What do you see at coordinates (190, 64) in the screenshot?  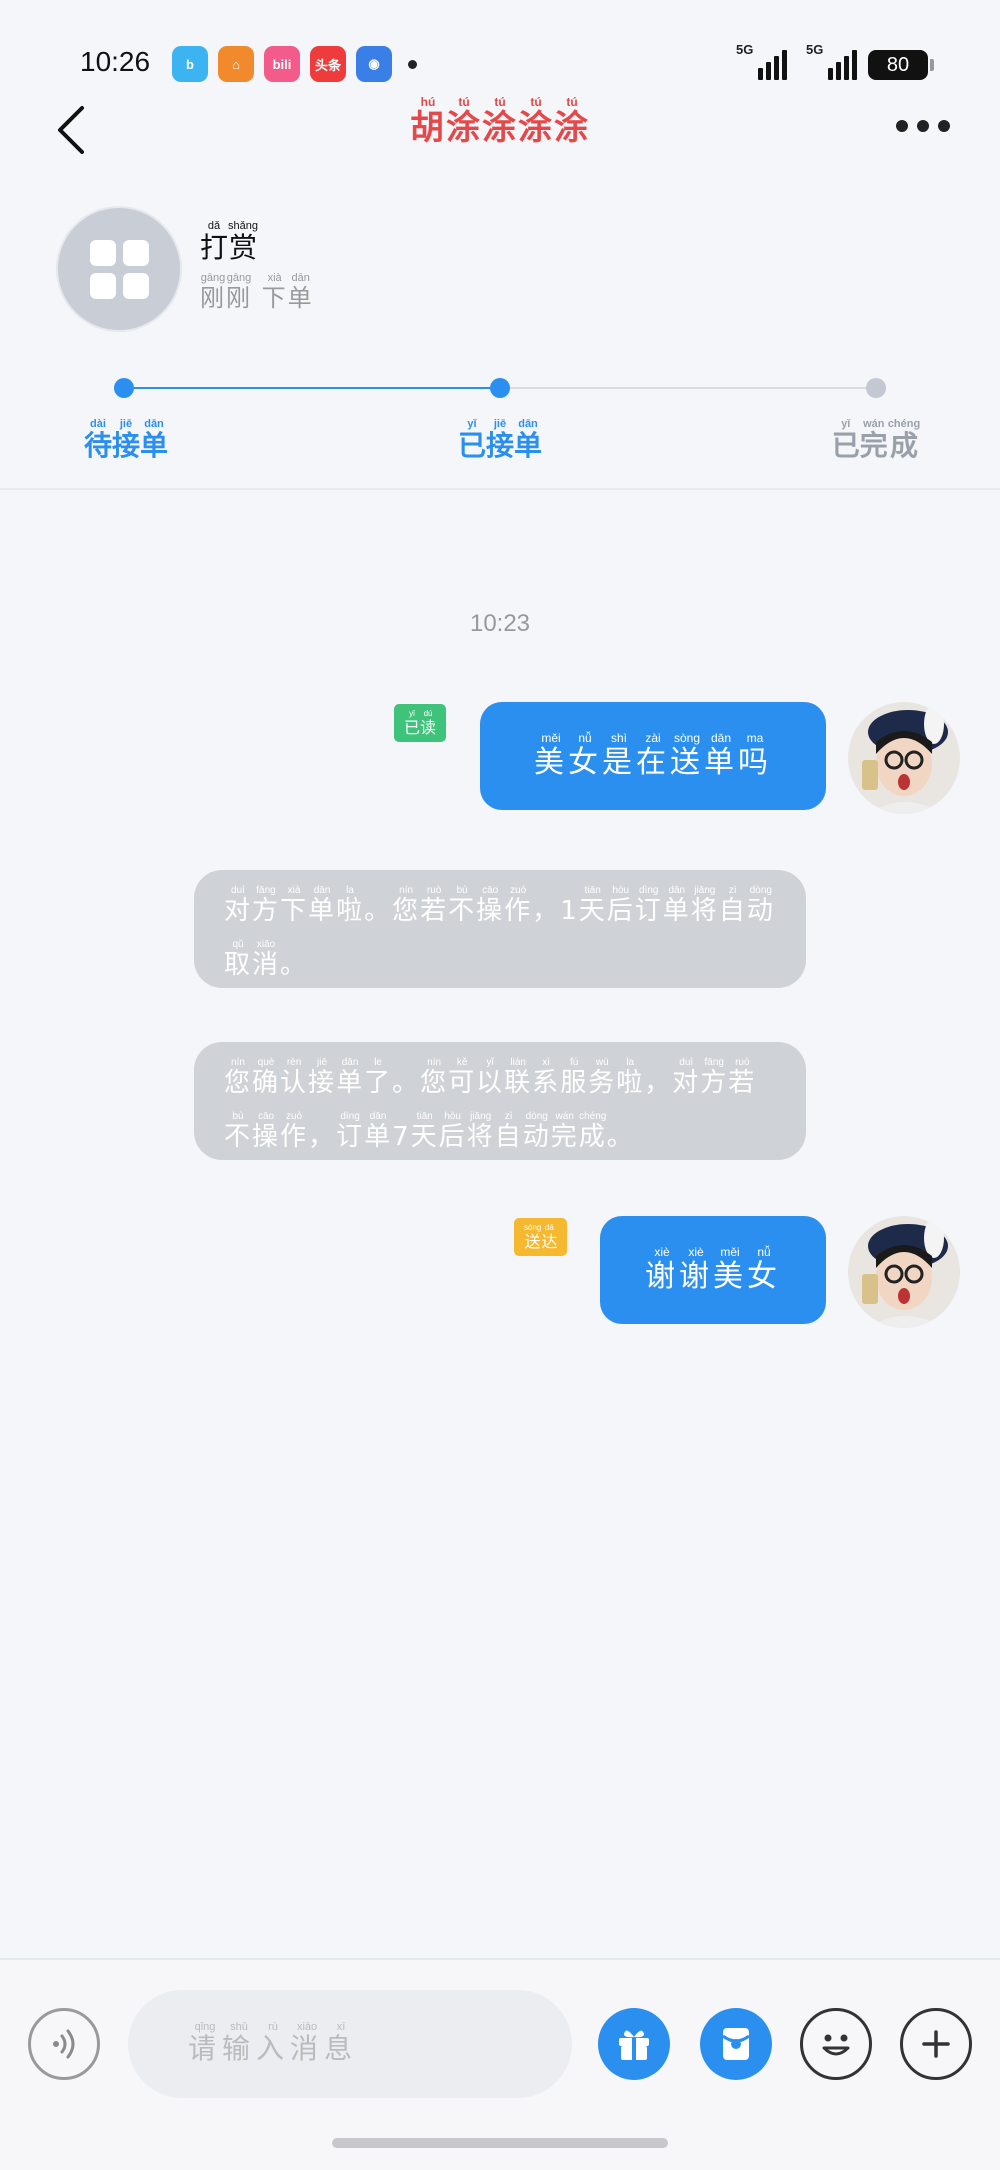 I see `app-1-app-icon: b` at bounding box center [190, 64].